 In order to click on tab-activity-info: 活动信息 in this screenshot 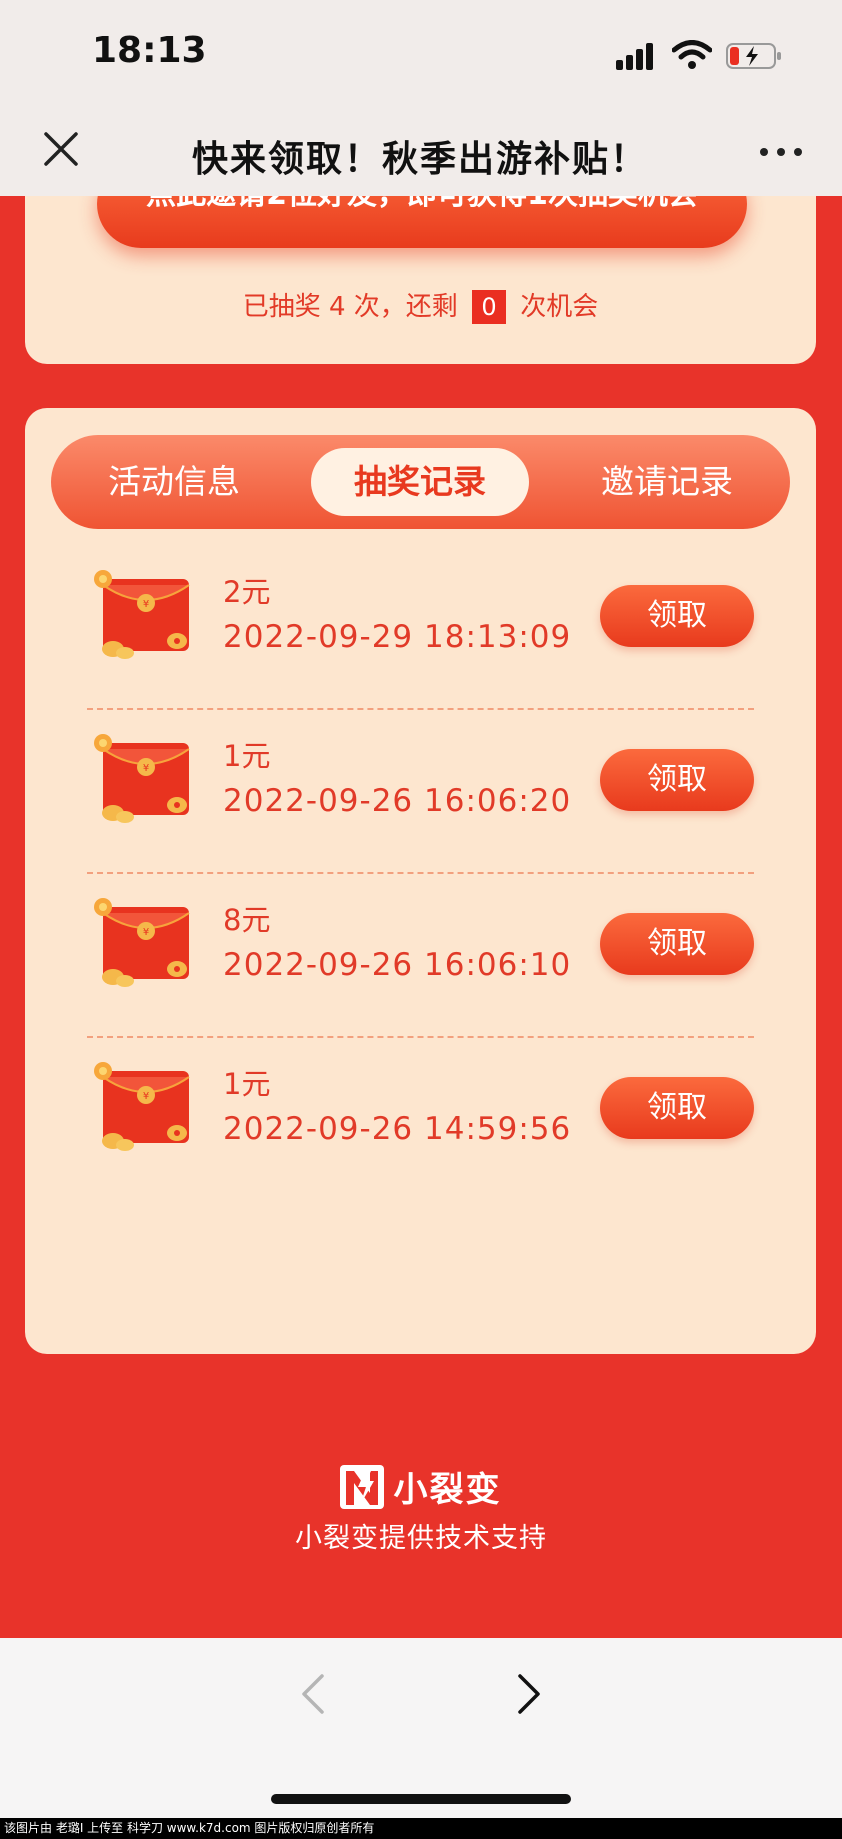, I will do `click(174, 482)`.